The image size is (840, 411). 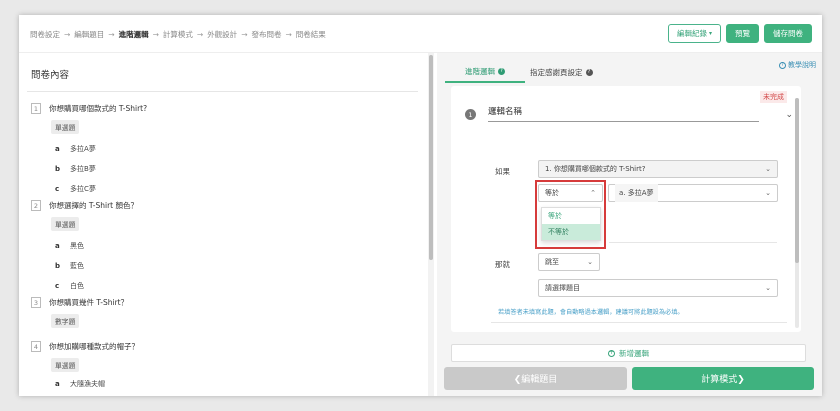 What do you see at coordinates (36, 205) in the screenshot?
I see `question-number: 2` at bounding box center [36, 205].